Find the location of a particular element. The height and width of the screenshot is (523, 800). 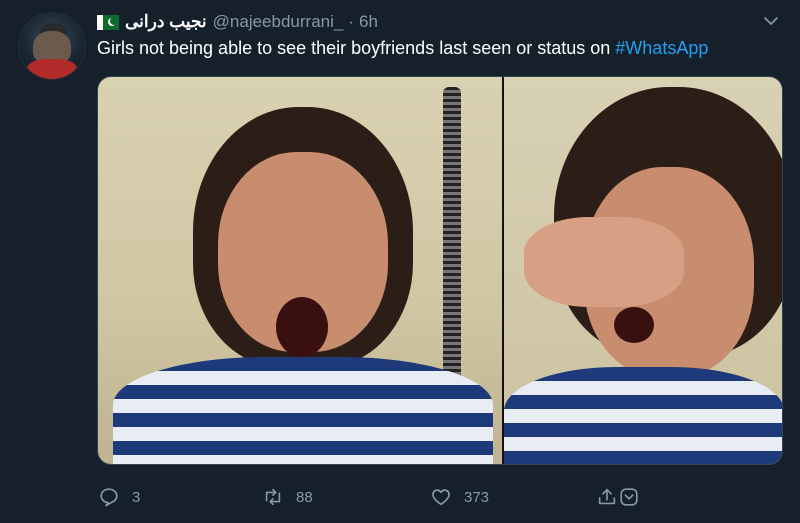

reply-count: 3 is located at coordinates (136, 497).